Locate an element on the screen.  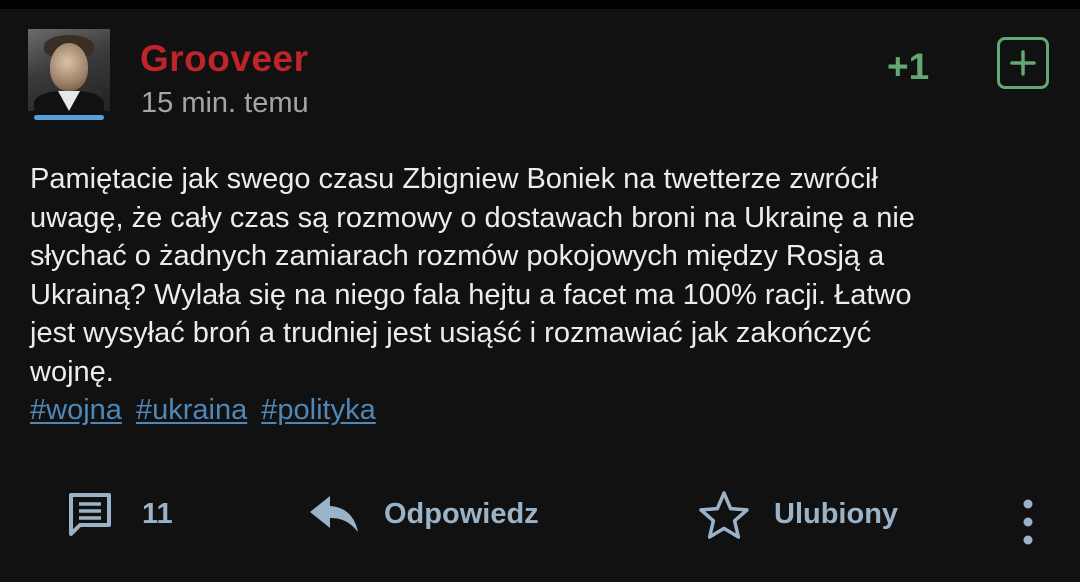
tag-link-ukraina: #ukraina is located at coordinates (191, 410).